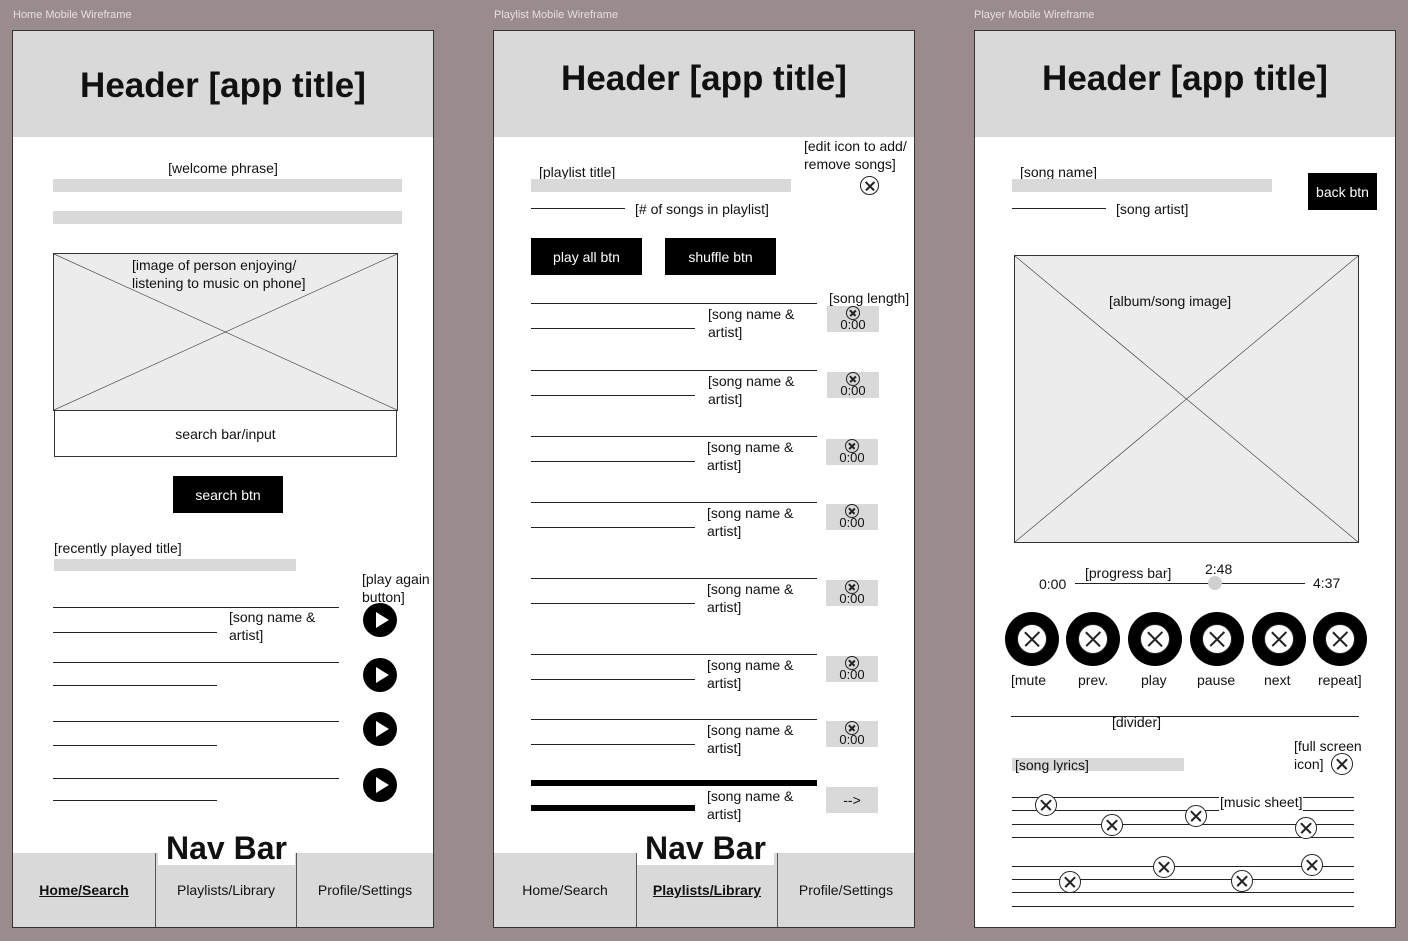 The image size is (1408, 941). What do you see at coordinates (175, 565) in the screenshot?
I see `recently-played-bar` at bounding box center [175, 565].